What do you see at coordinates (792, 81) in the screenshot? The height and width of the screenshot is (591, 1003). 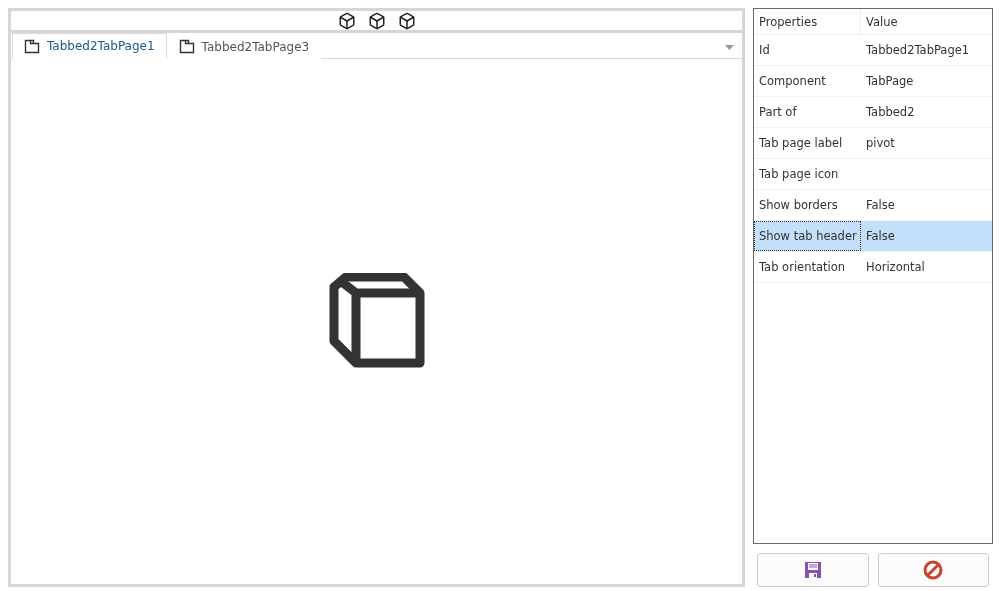 I see `property-name: Component` at bounding box center [792, 81].